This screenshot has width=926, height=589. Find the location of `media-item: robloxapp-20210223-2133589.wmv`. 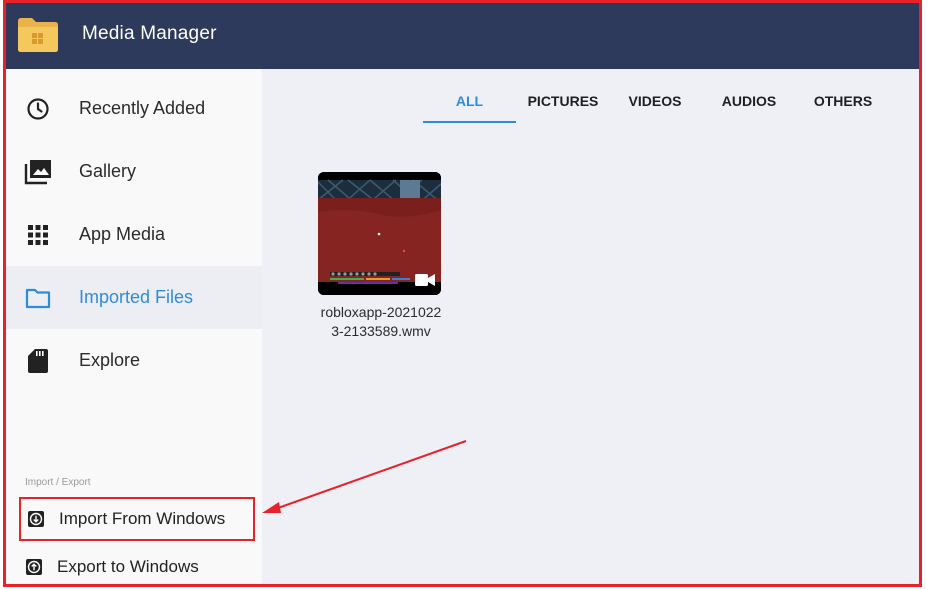

media-item: robloxapp-20210223-2133589.wmv is located at coordinates (381, 256).